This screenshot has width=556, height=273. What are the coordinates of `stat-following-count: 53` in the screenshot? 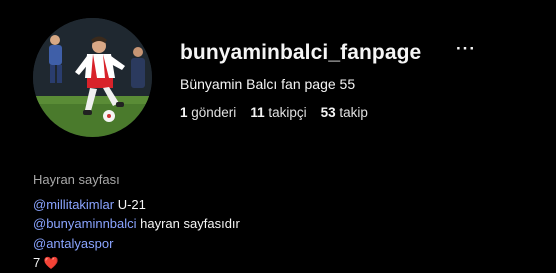 It's located at (330, 112).